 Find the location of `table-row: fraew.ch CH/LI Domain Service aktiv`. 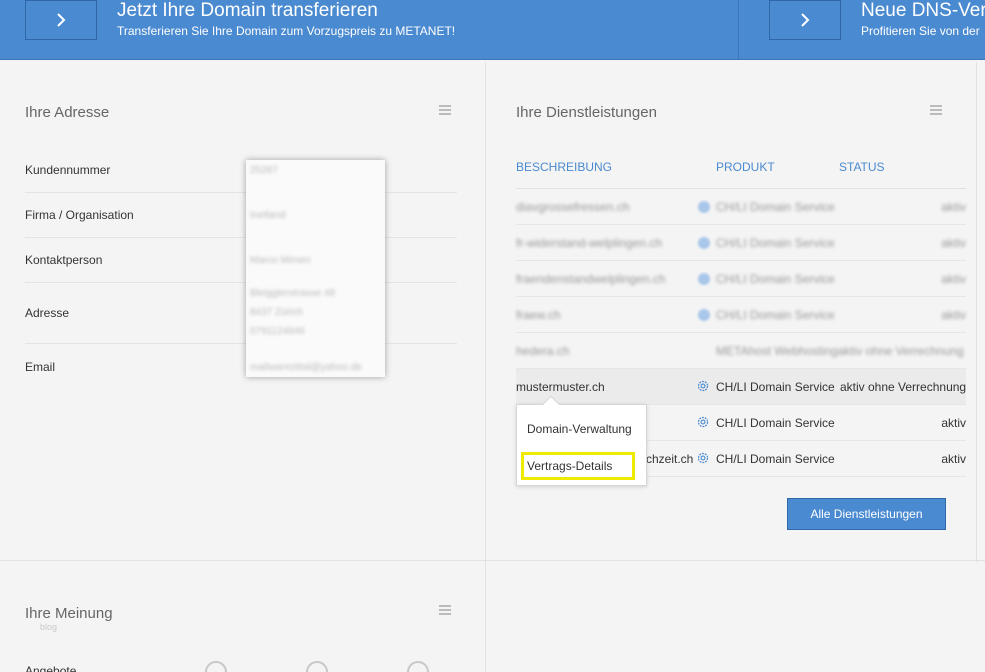

table-row: fraew.ch CH/LI Domain Service aktiv is located at coordinates (741, 315).